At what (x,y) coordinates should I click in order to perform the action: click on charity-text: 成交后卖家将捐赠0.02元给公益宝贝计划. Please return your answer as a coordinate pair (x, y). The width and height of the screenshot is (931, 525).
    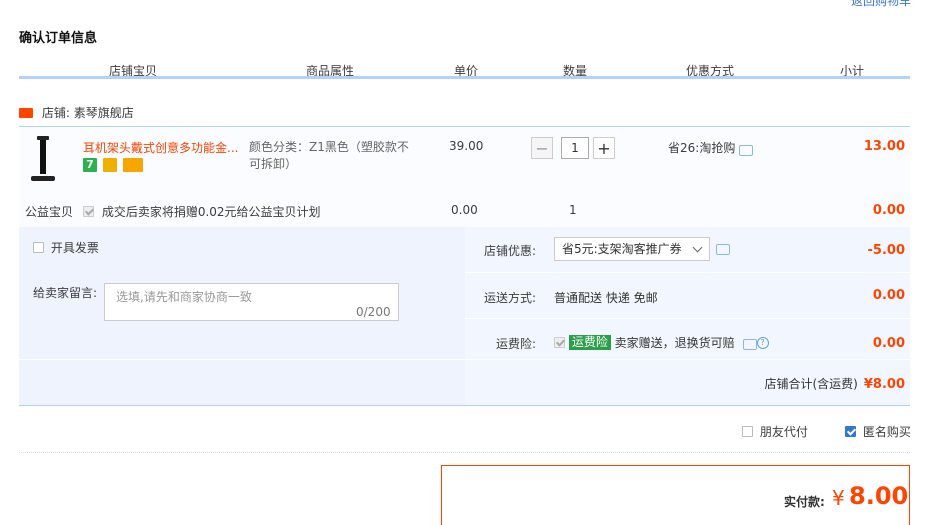
    Looking at the image, I should click on (211, 212).